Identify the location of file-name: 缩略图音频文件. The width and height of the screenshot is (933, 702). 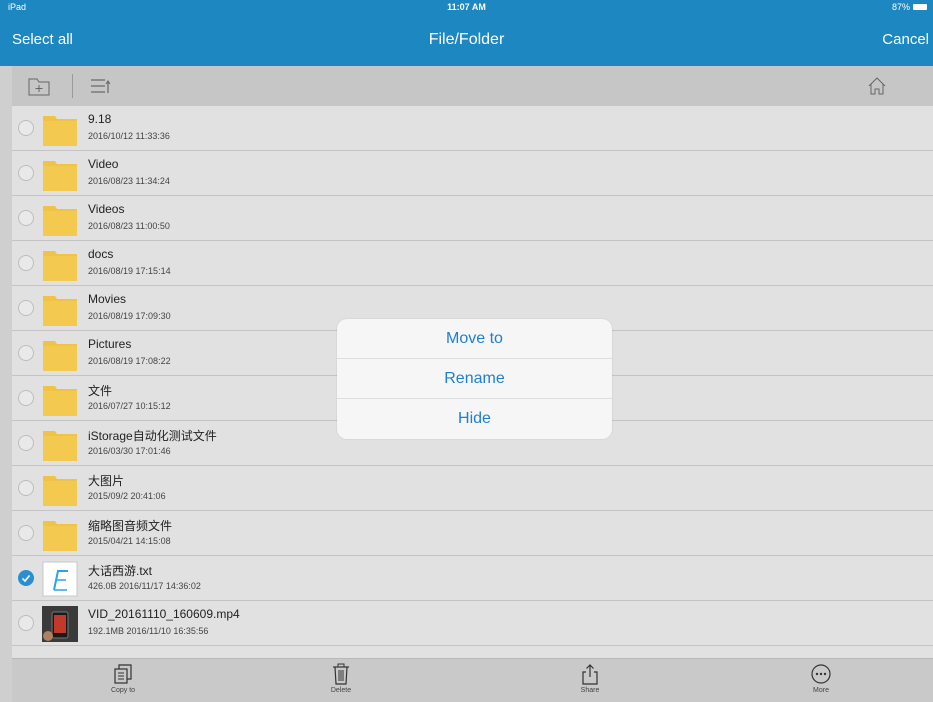
(130, 526).